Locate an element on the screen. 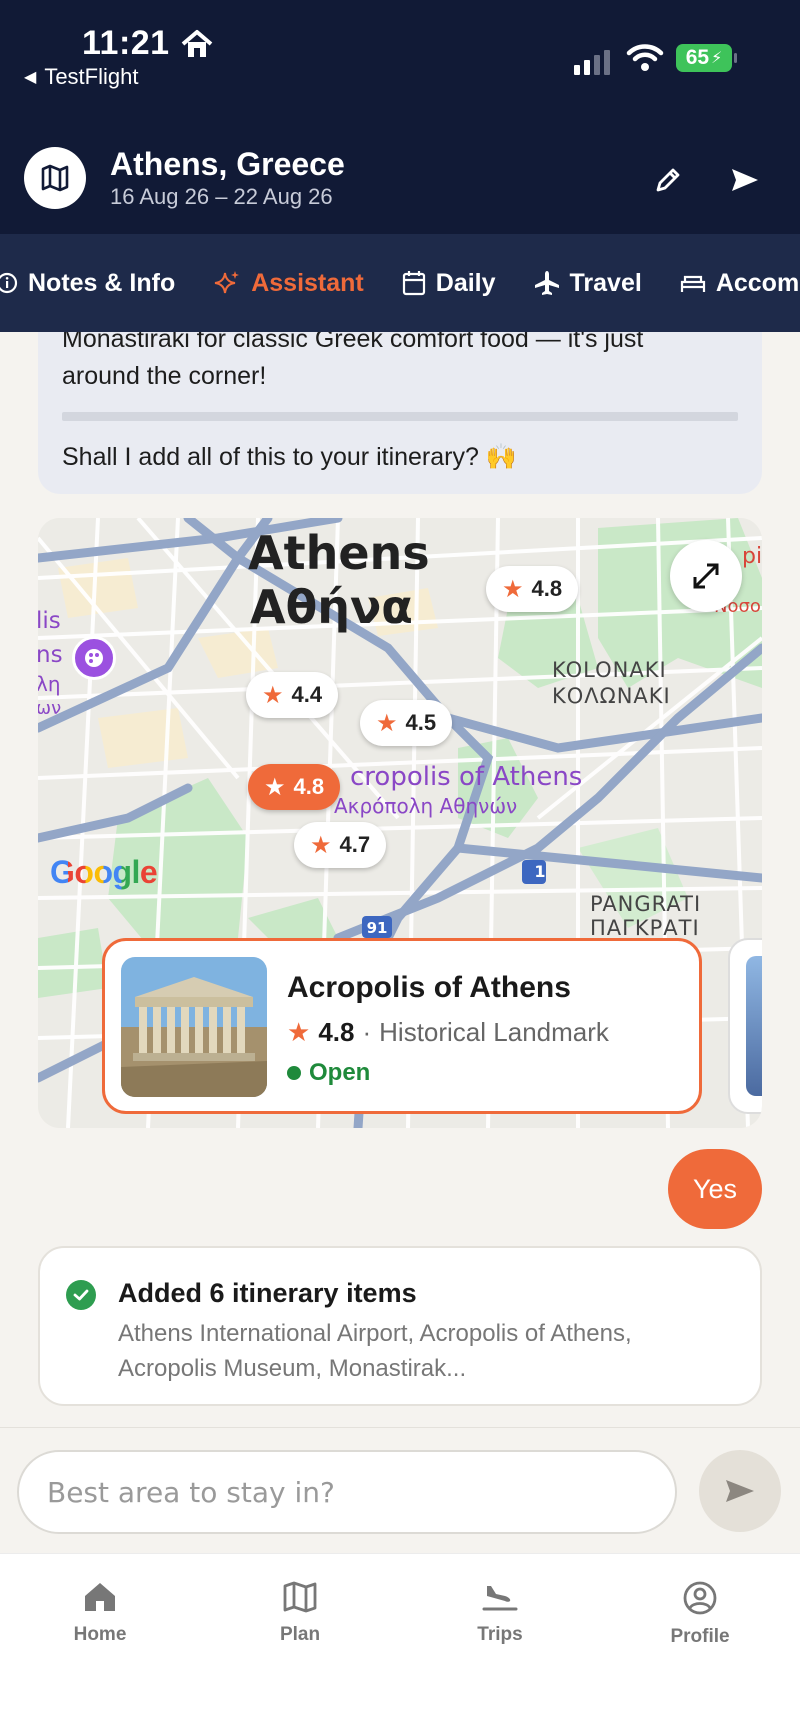  edit-button is located at coordinates (668, 180).